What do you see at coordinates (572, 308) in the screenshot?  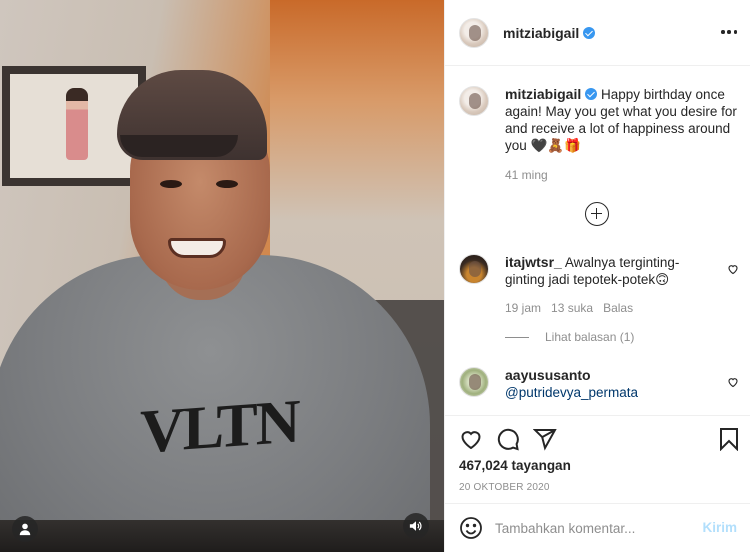 I see `comment-likes: 13 suka` at bounding box center [572, 308].